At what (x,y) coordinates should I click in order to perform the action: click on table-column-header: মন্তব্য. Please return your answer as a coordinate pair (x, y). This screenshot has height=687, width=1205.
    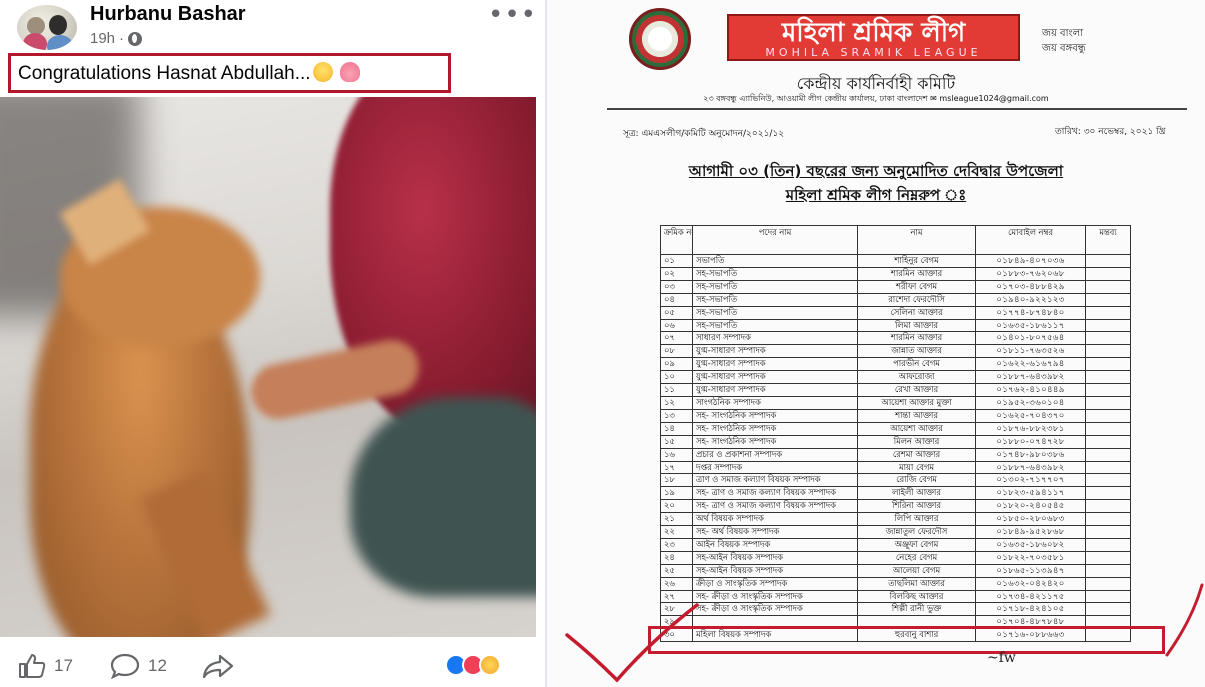
    Looking at the image, I should click on (1108, 240).